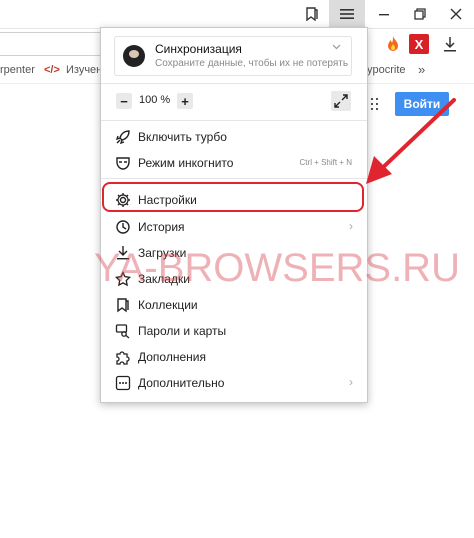 This screenshot has width=474, height=538. I want to click on collections-icon, so click(123, 305).